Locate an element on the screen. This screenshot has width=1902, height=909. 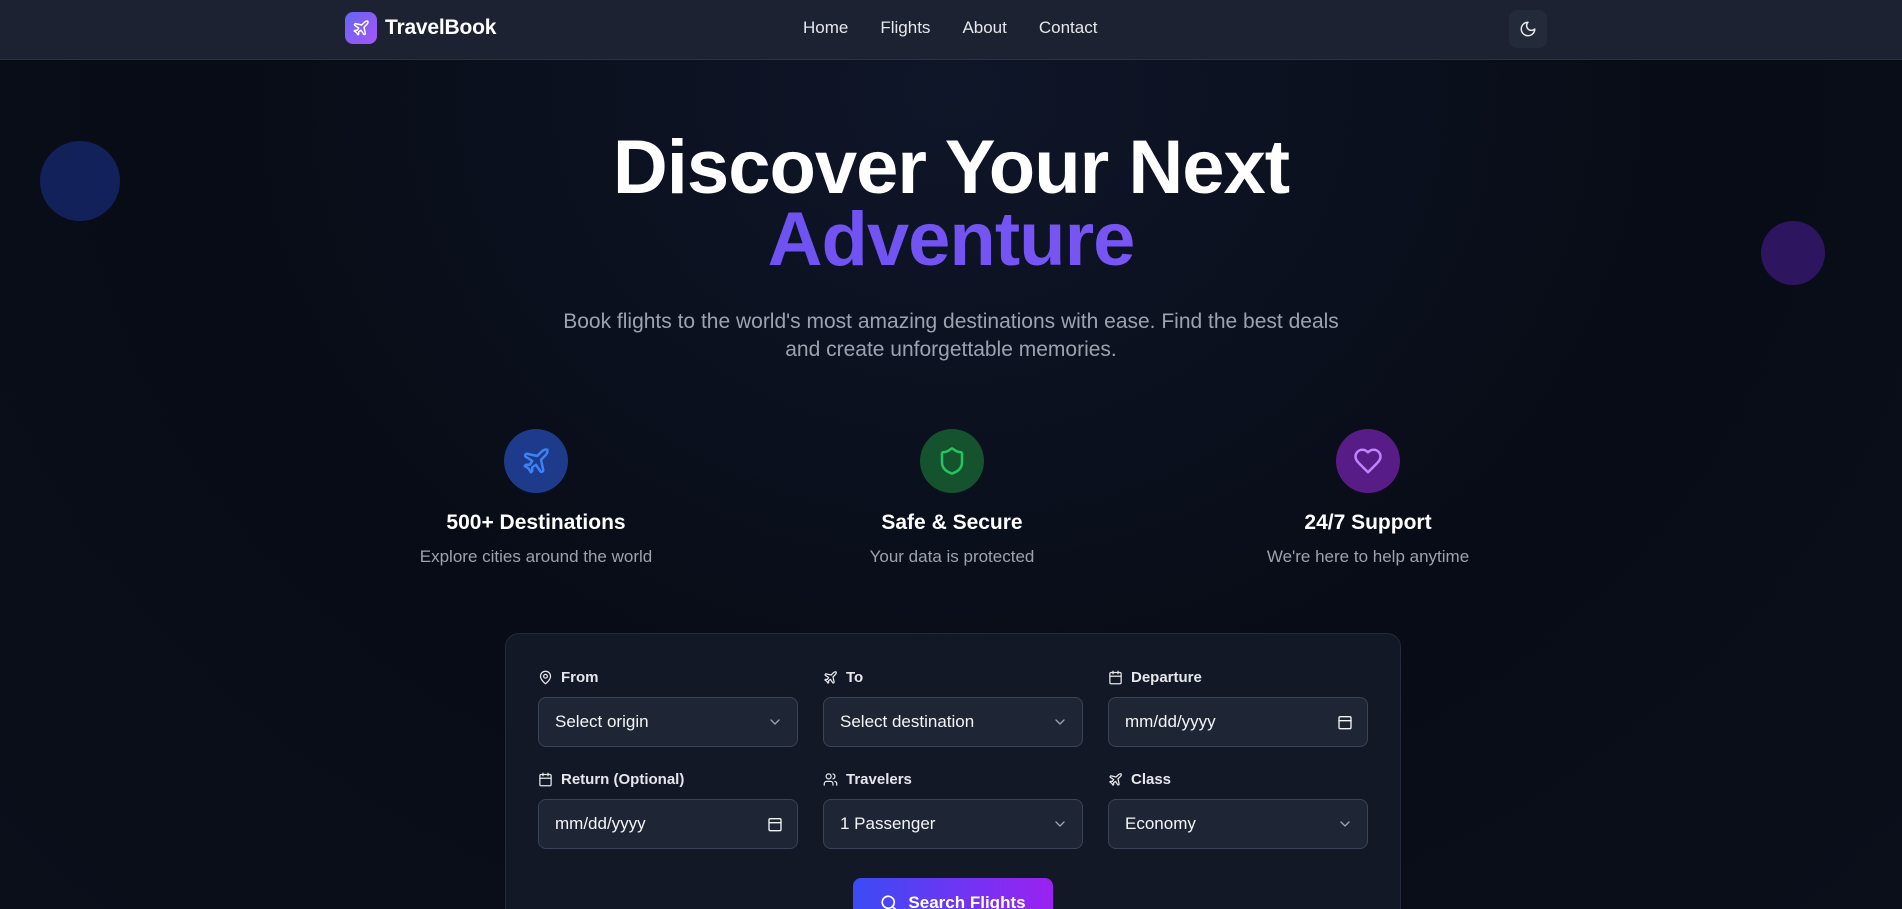
nav-link-contact: Contact is located at coordinates (1068, 28).